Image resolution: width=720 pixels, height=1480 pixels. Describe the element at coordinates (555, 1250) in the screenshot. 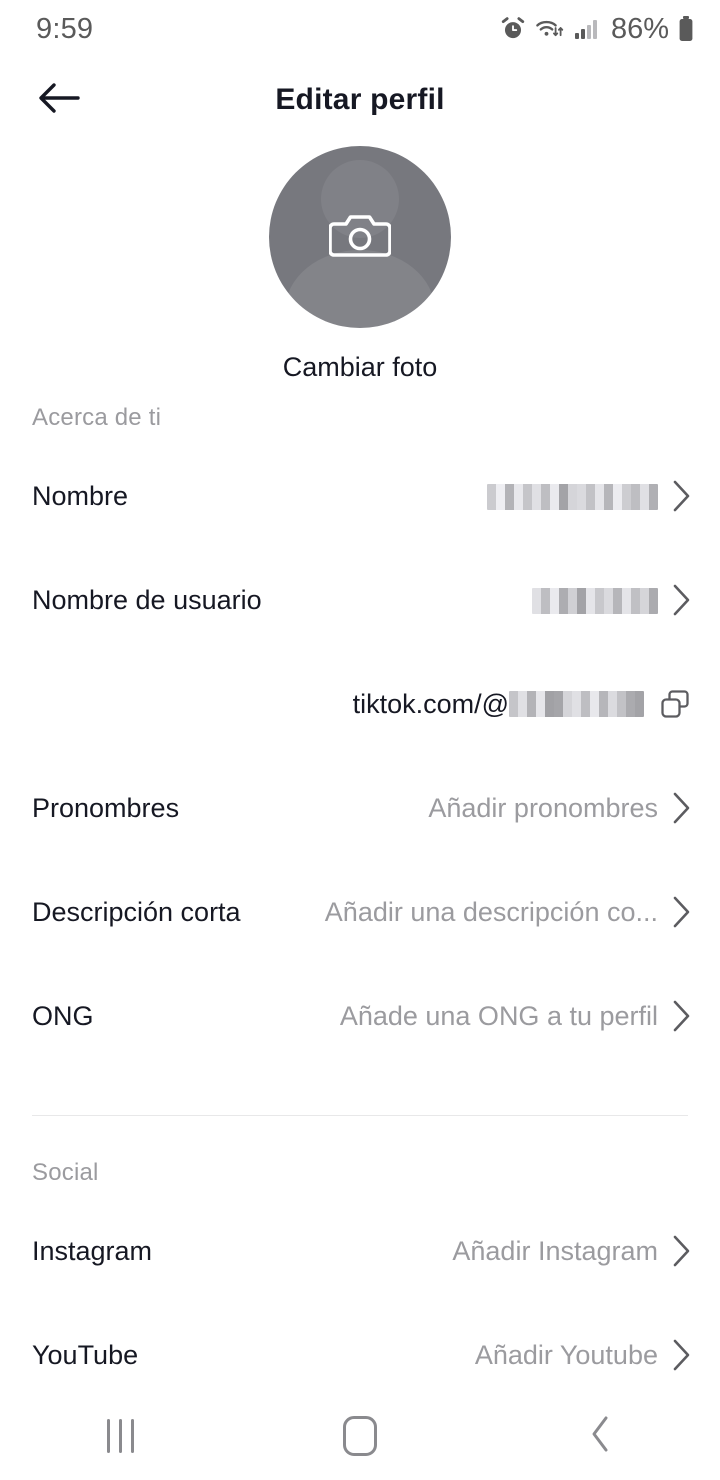

I see `row-value: Añadir Instagram` at that location.